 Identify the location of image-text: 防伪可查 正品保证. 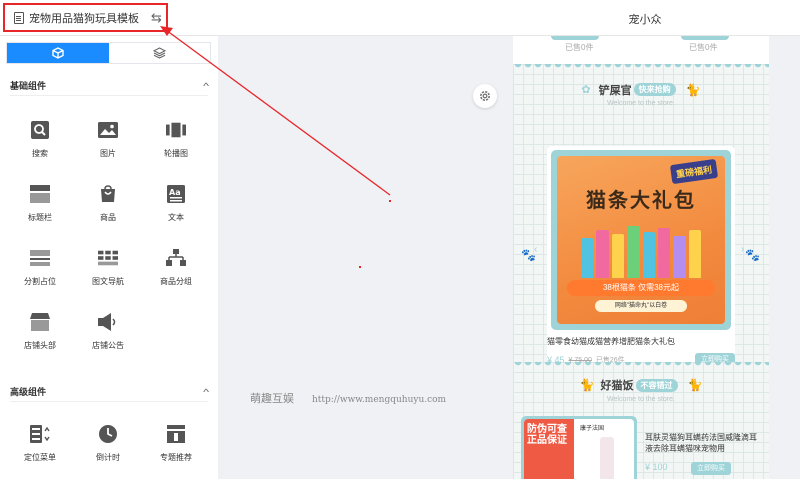
(549, 449).